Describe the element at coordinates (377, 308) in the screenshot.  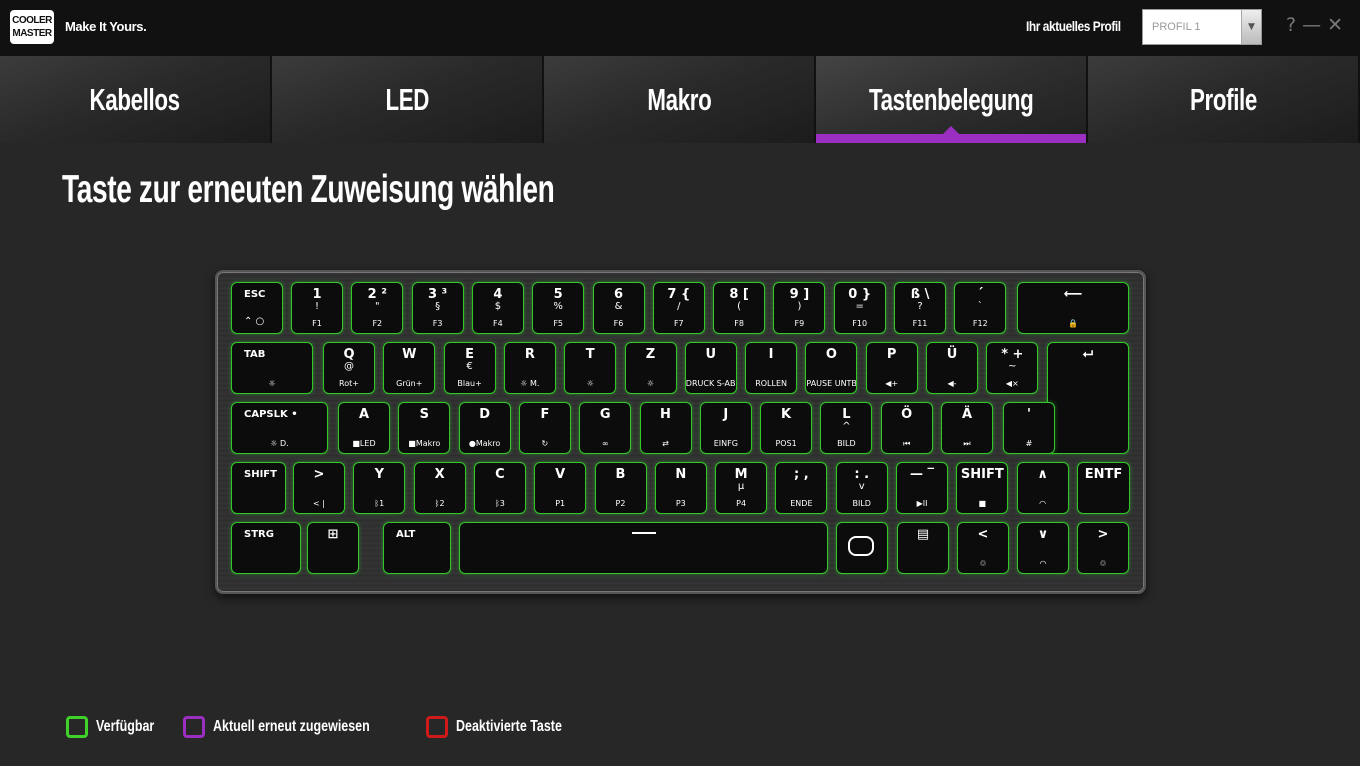
I see `key-2: 2 ² " F2` at that location.